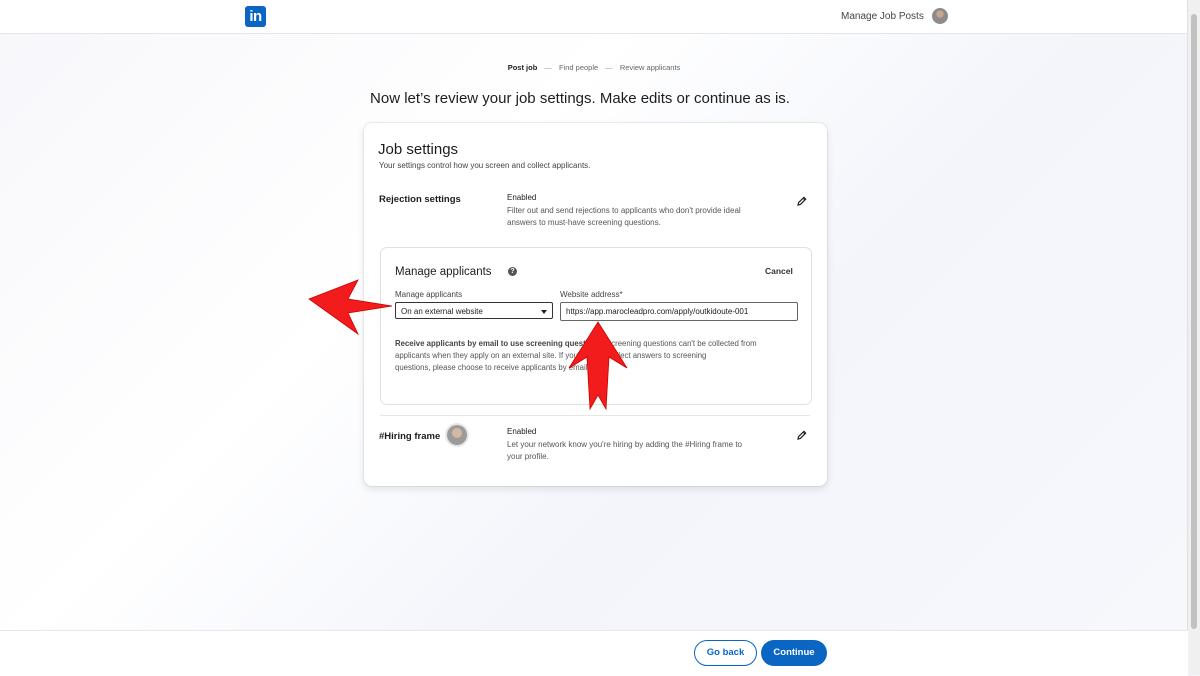  What do you see at coordinates (544, 312) in the screenshot?
I see `chevron-down-icon` at bounding box center [544, 312].